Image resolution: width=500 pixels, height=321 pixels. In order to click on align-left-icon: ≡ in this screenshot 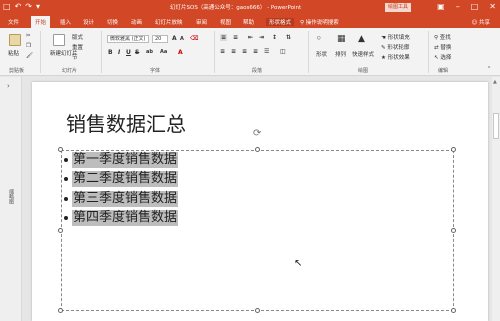, I will do `click(222, 51)`.